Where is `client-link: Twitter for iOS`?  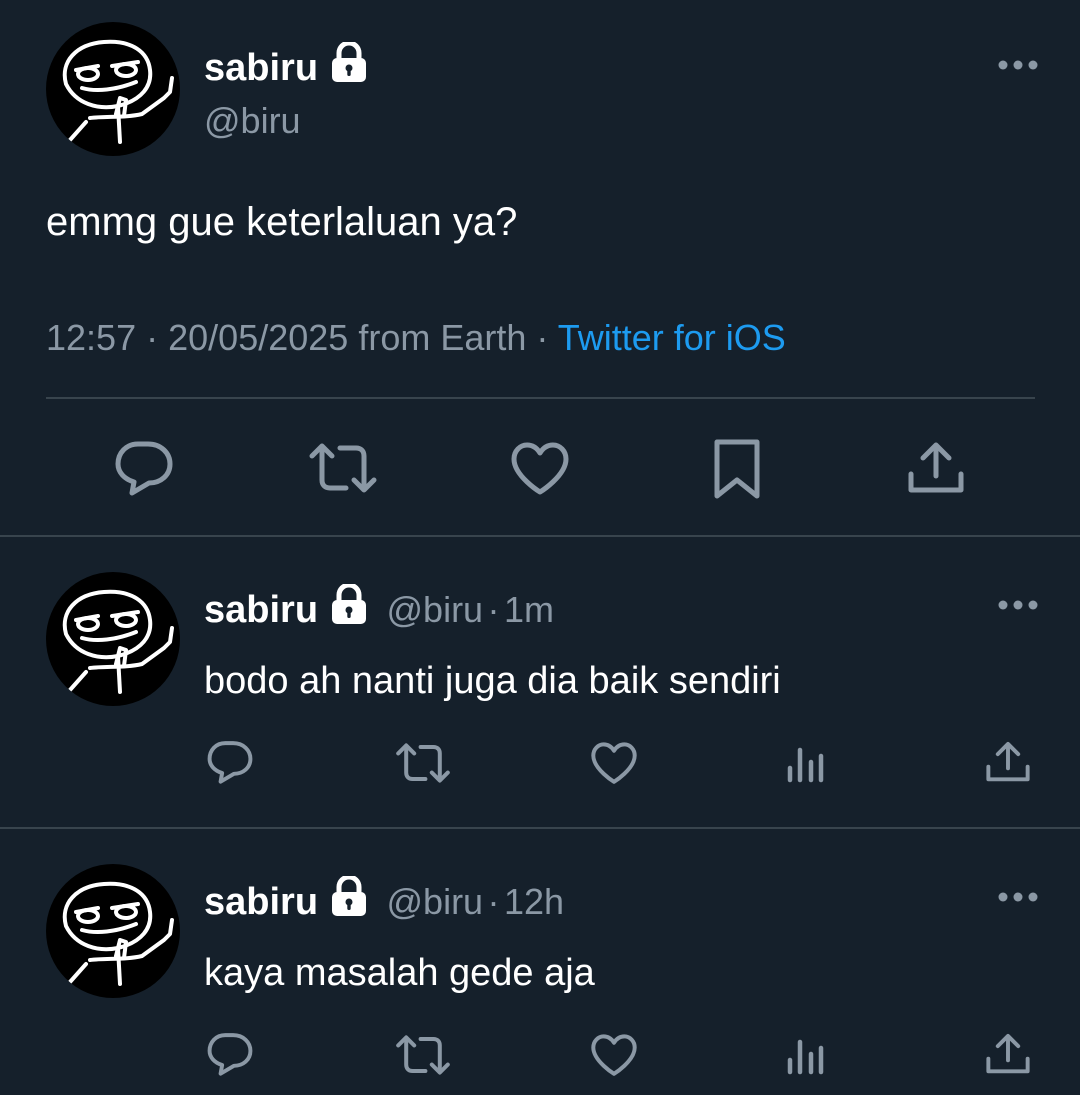
client-link: Twitter for iOS is located at coordinates (672, 337).